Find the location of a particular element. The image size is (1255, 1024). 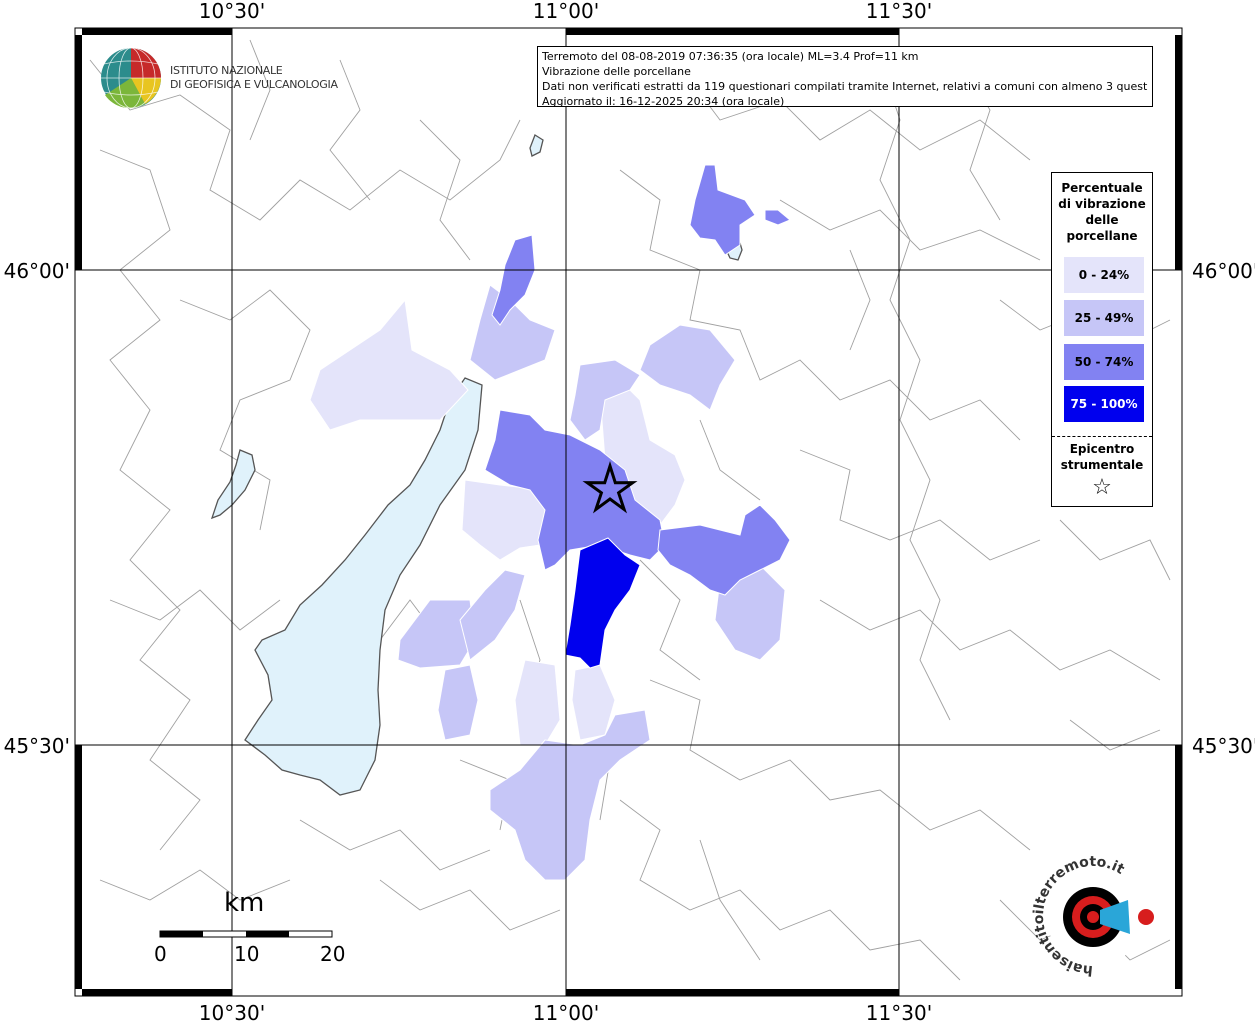

watermark-text: haisentitoilterremoto.it is located at coordinates (1079, 916).